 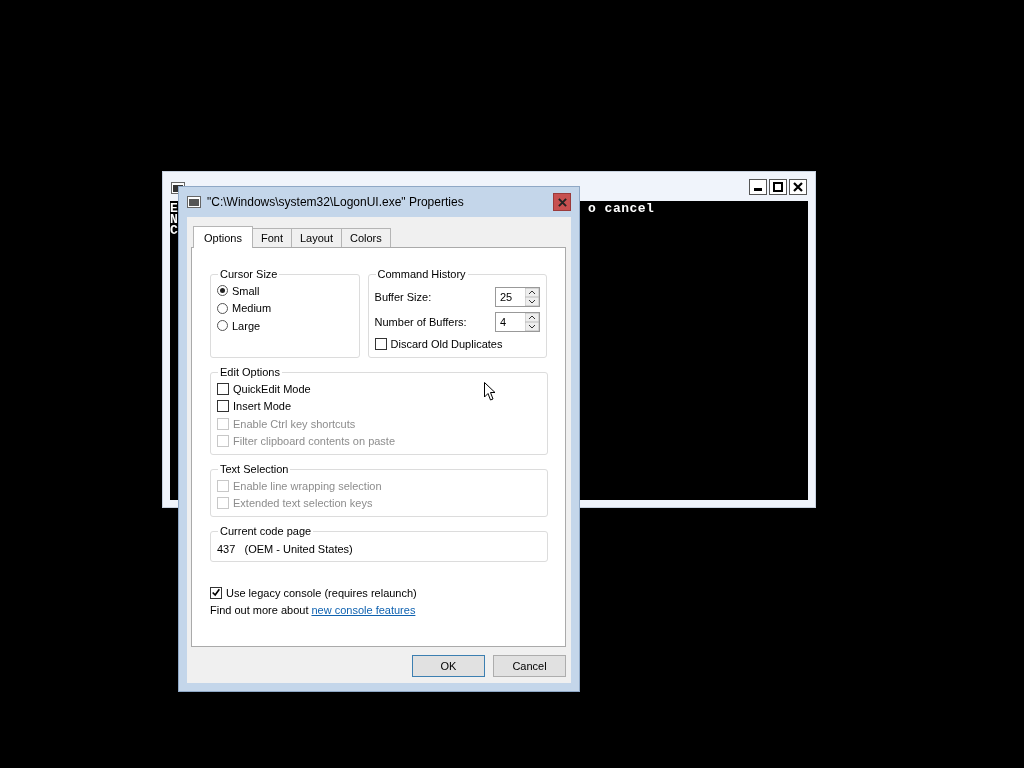 I want to click on group-title: Command History, so click(x=421, y=274).